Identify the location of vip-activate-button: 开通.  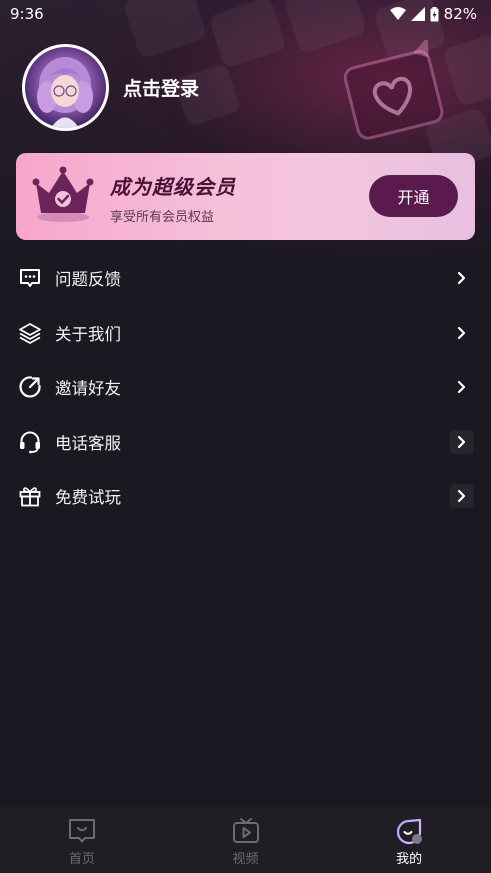
(413, 196).